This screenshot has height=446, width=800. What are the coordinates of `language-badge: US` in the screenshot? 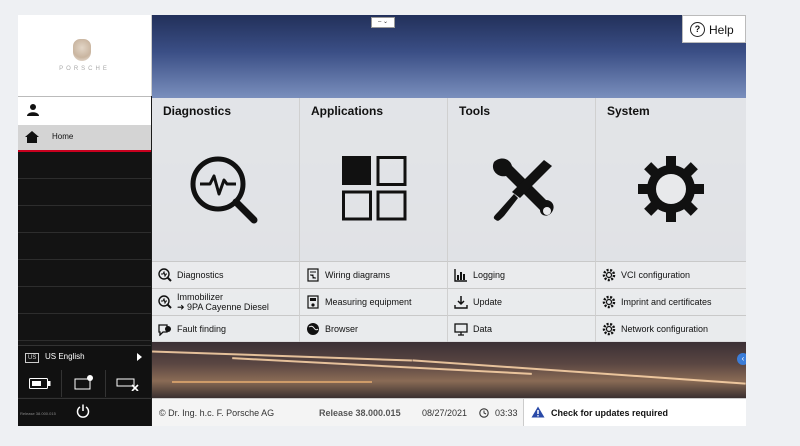 It's located at (32, 358).